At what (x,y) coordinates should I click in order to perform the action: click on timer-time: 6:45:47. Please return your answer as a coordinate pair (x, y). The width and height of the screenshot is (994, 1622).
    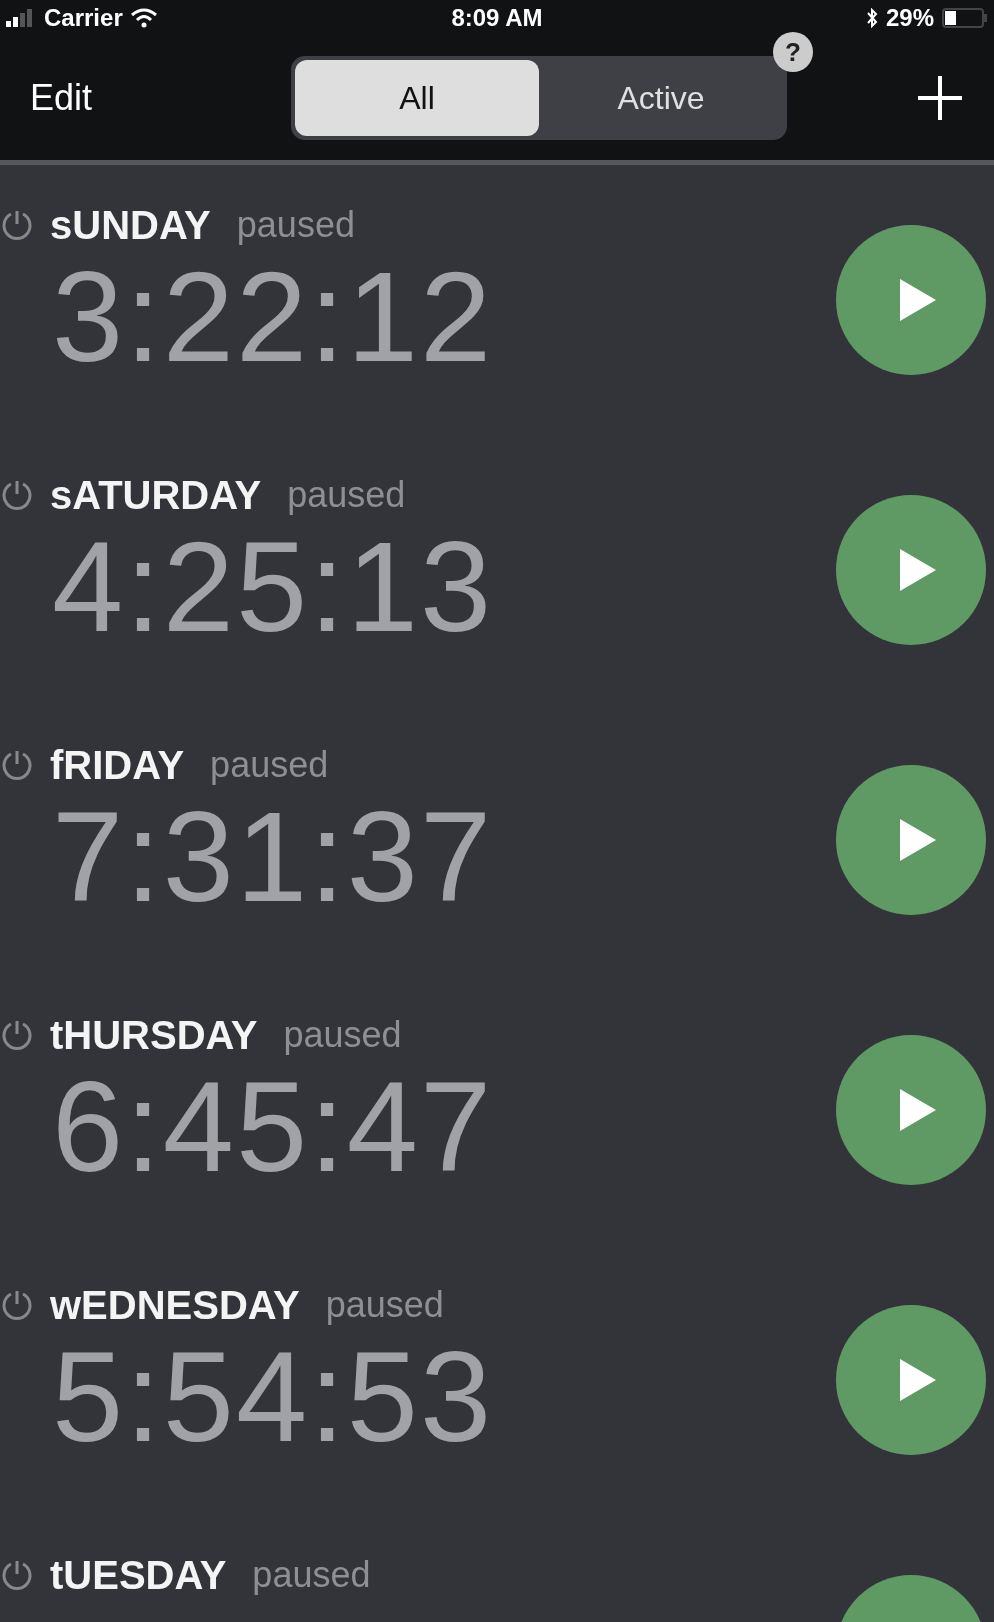
    Looking at the image, I should click on (272, 1127).